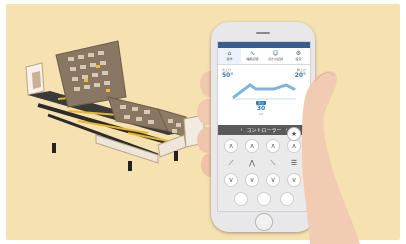  What do you see at coordinates (261, 114) in the screenshot?
I see `height-unit: cm` at bounding box center [261, 114].